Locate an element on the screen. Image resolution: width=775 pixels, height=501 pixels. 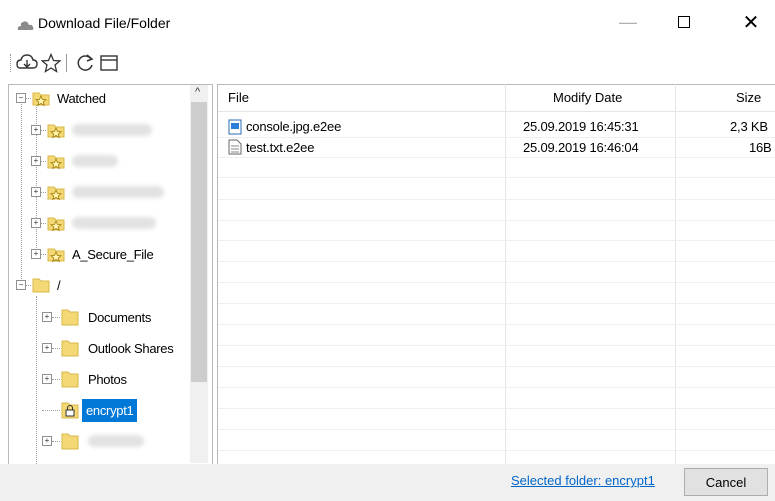
tree-label: Watched is located at coordinates (81, 98).